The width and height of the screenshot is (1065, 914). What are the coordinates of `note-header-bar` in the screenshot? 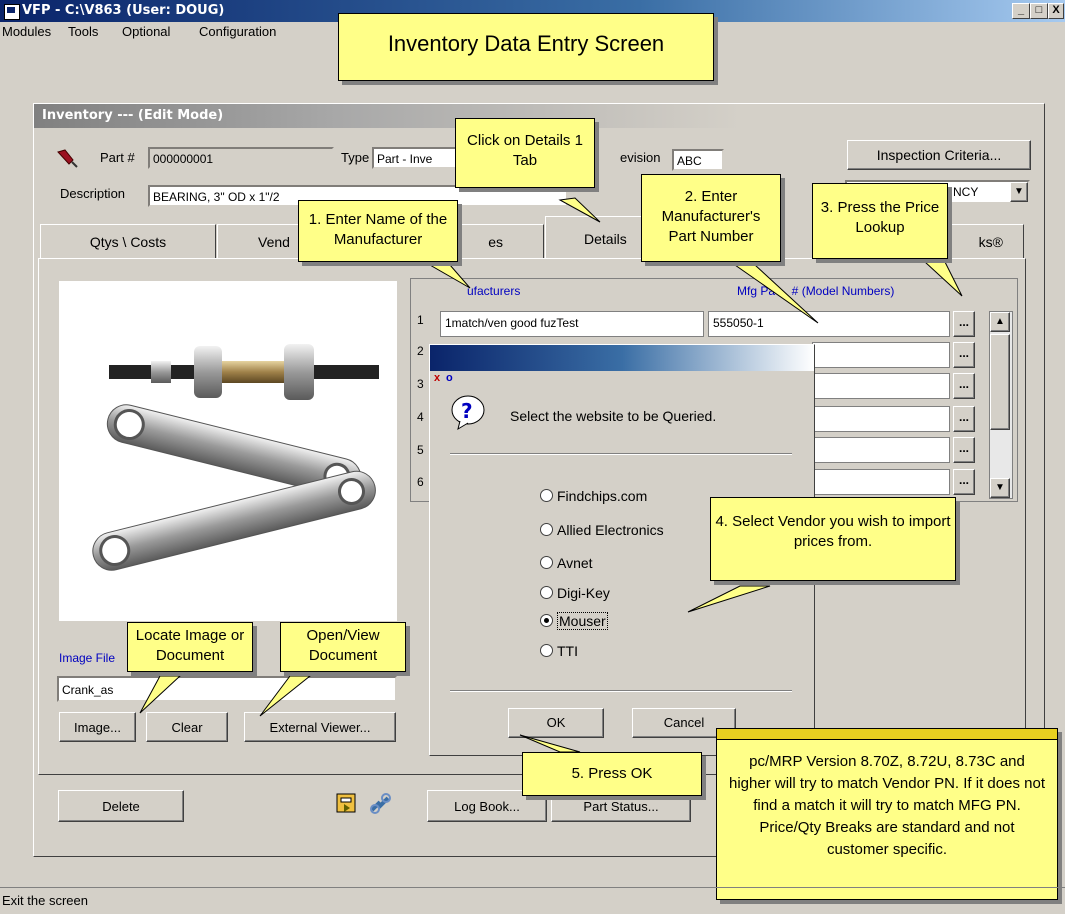 It's located at (887, 734).